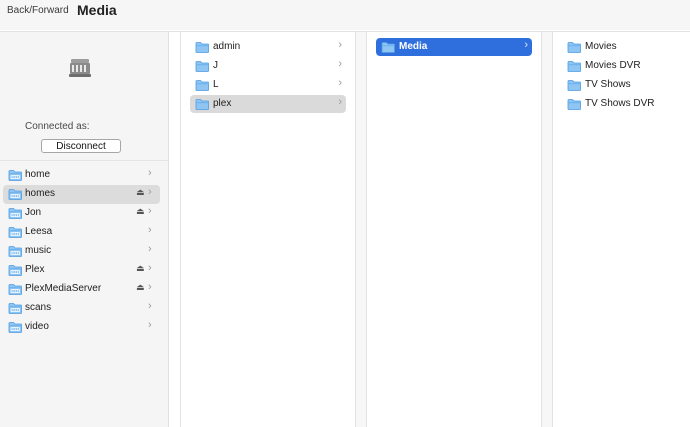 The height and width of the screenshot is (427, 690). What do you see at coordinates (38, 174) in the screenshot?
I see `sidebar-item-label: home` at bounding box center [38, 174].